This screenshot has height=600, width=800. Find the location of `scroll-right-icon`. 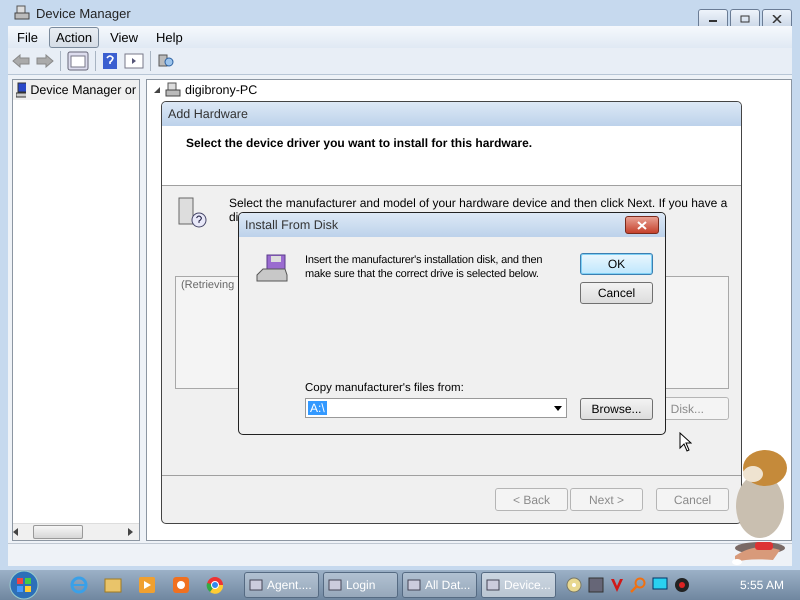

scroll-right-icon is located at coordinates (131, 532).